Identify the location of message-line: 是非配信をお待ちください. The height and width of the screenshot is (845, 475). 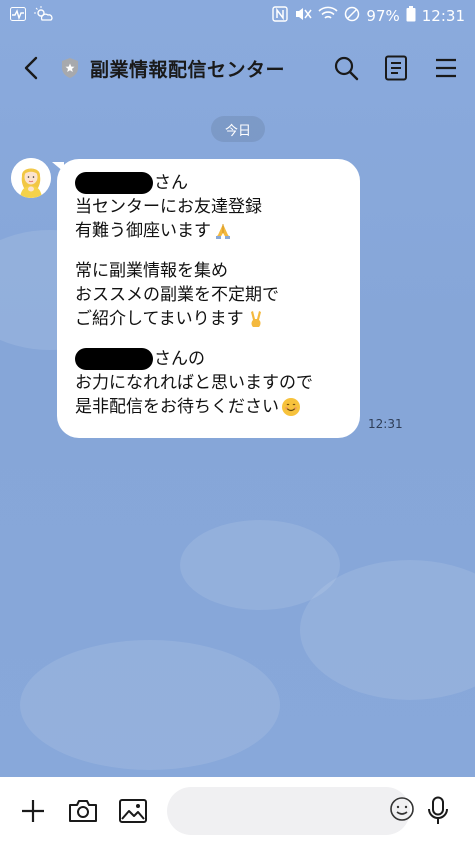
(210, 407).